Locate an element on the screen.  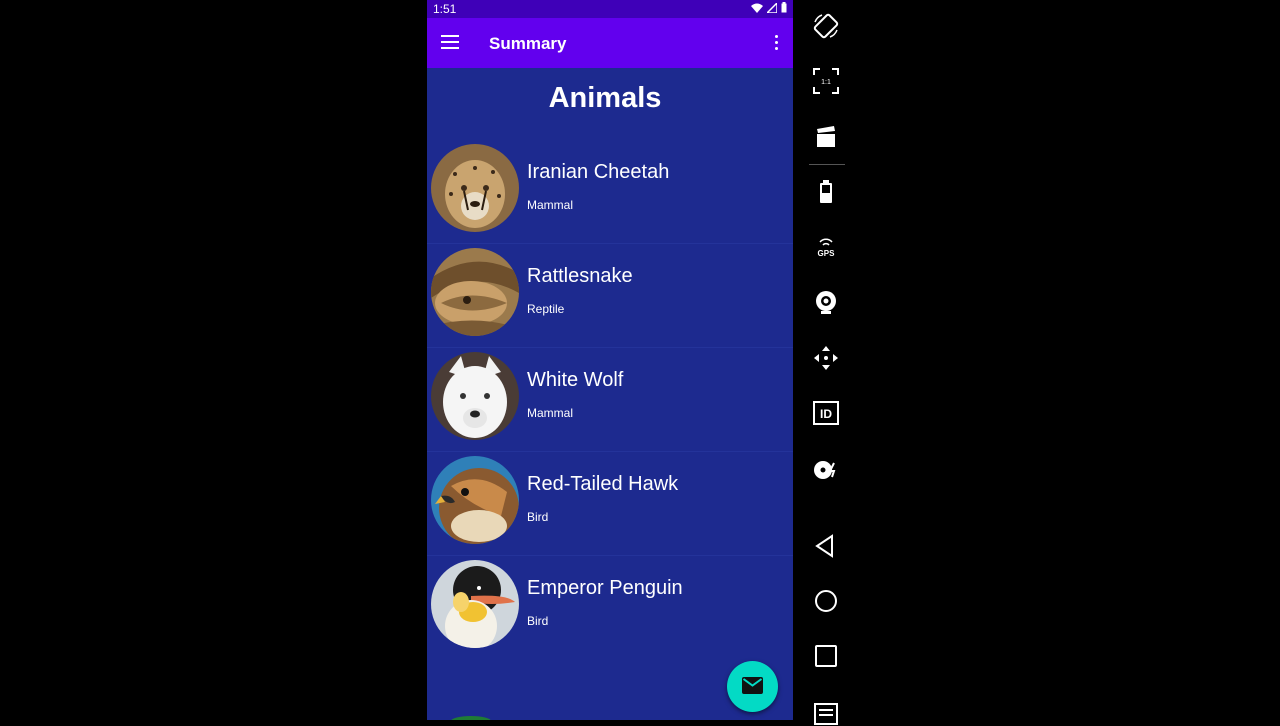
battery-status-icon is located at coordinates (784, 7).